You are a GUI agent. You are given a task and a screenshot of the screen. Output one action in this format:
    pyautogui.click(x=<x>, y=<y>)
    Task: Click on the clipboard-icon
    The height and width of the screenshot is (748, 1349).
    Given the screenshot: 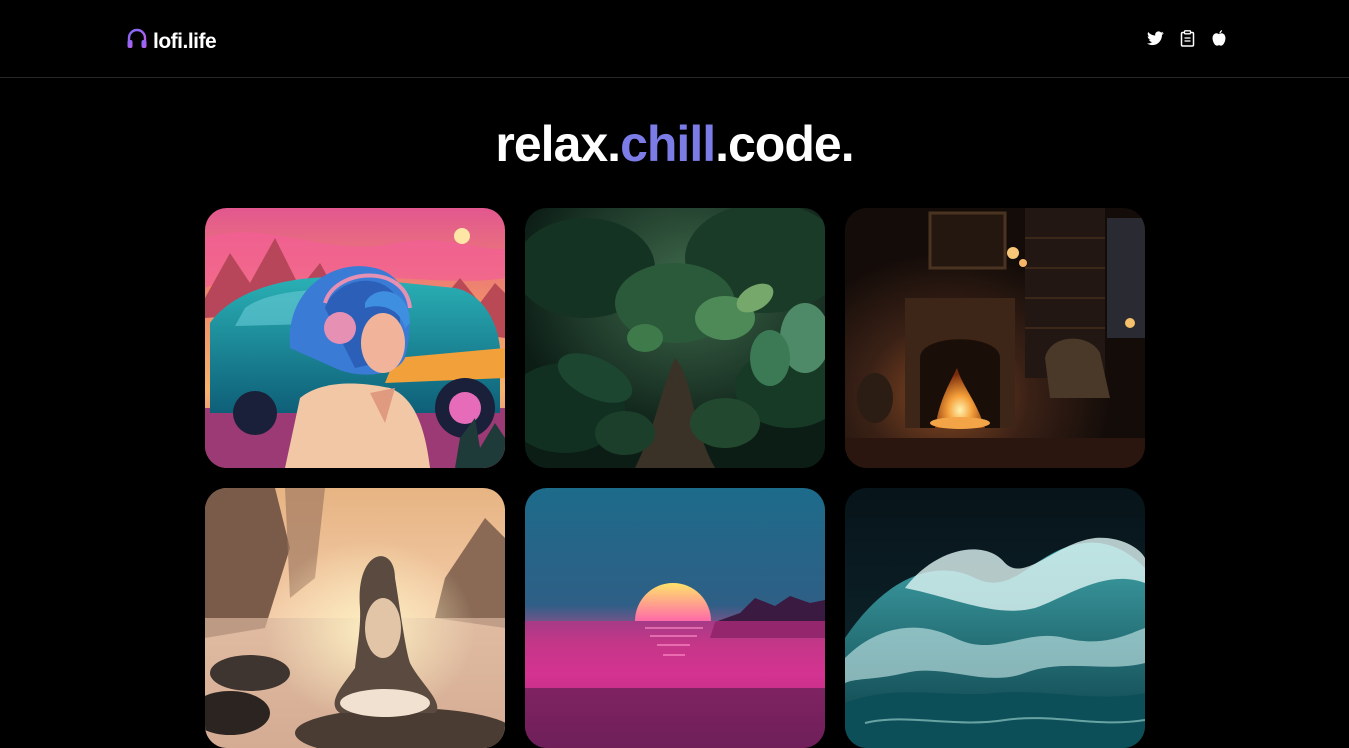 What is the action you would take?
    pyautogui.click(x=1187, y=38)
    